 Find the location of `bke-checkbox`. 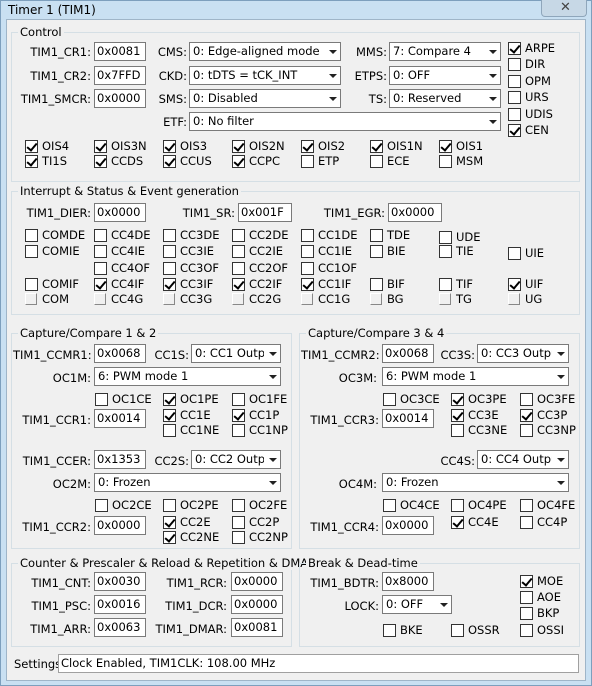

bke-checkbox is located at coordinates (389, 630).